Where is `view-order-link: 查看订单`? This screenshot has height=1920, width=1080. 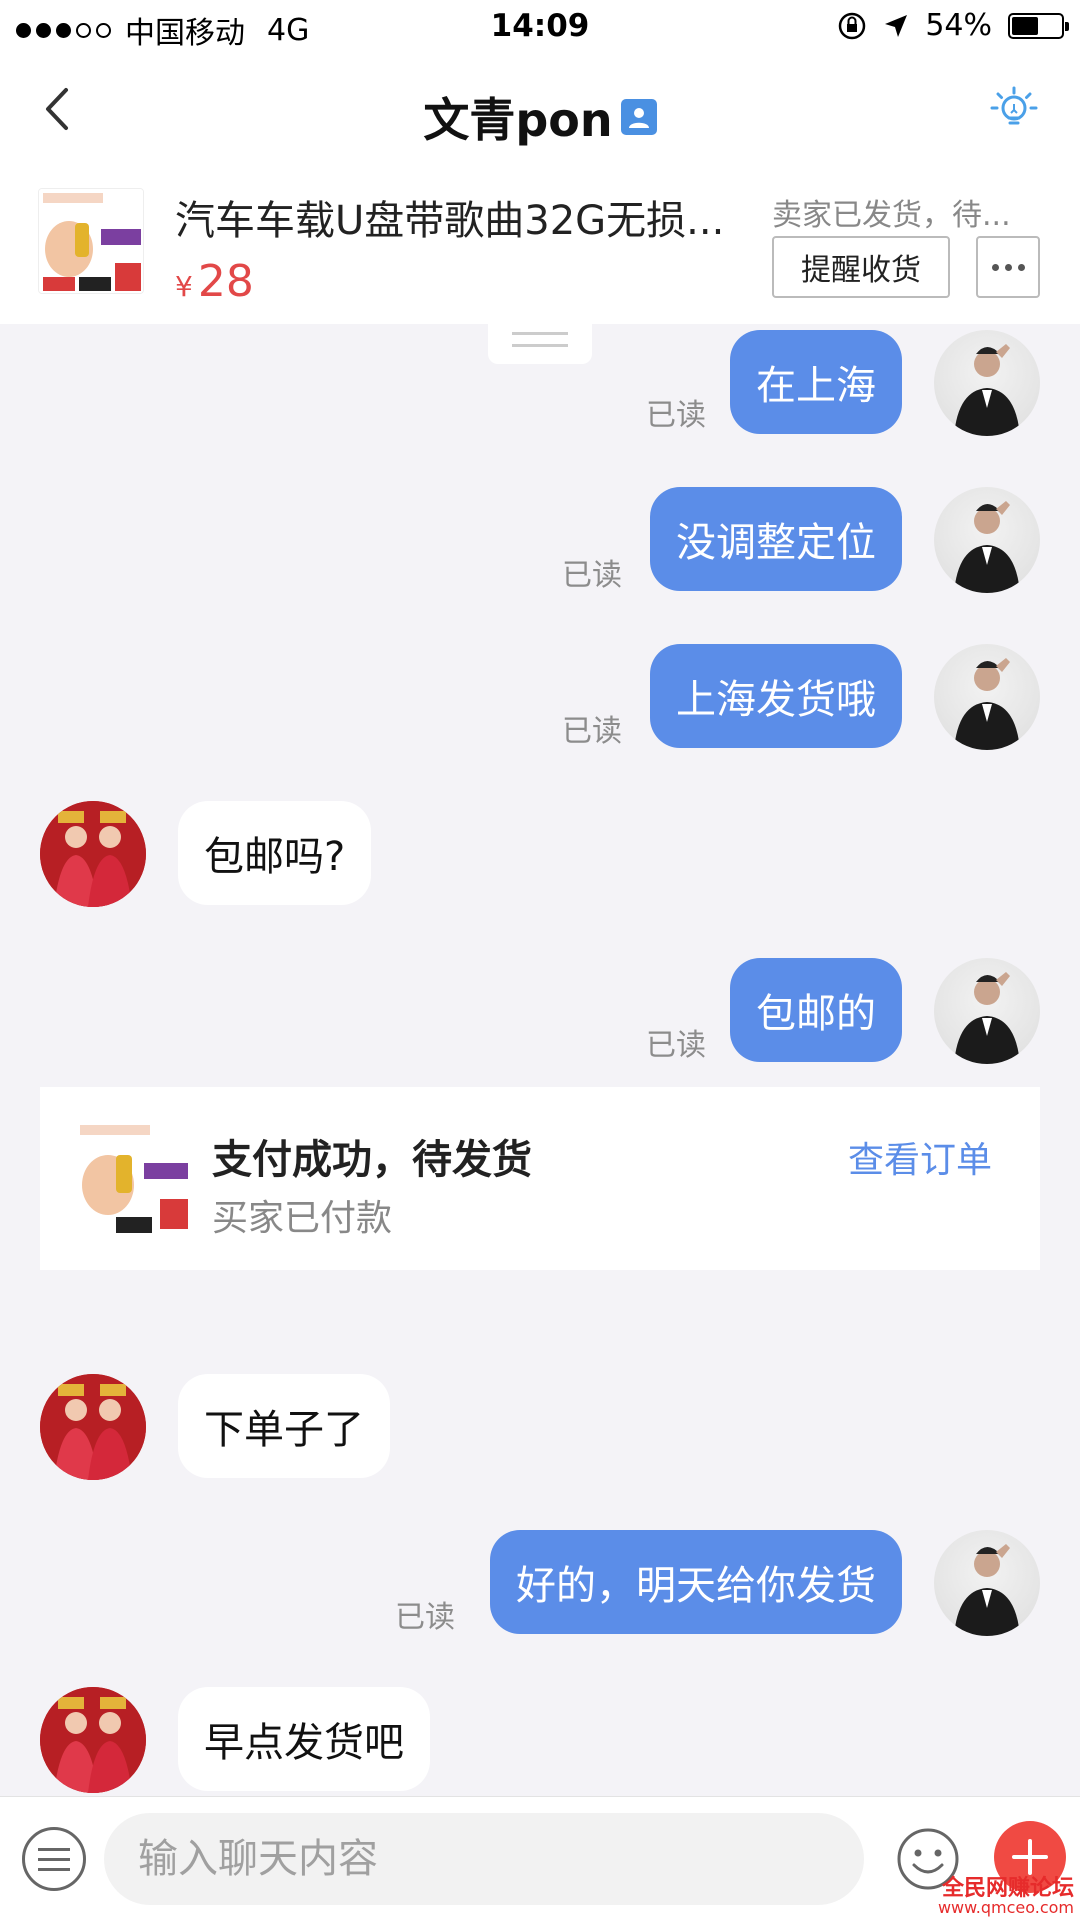 view-order-link: 查看订单 is located at coordinates (920, 1157).